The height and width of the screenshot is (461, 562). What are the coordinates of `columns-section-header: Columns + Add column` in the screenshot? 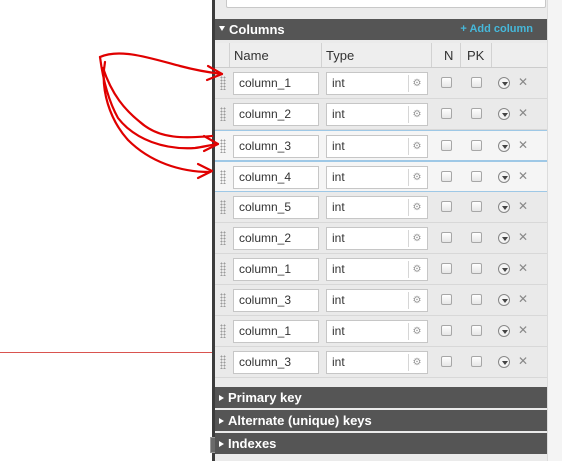 It's located at (381, 29).